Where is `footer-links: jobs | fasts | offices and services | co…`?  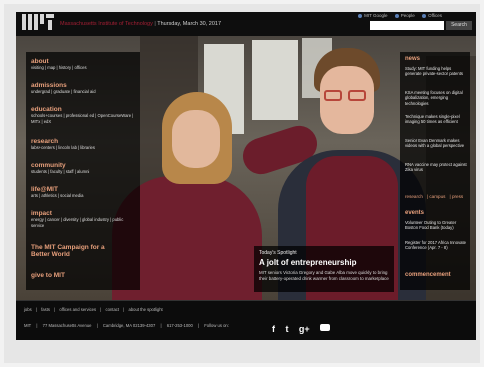
footer-links: jobs | fasts | offices and services | co… is located at coordinates (93, 309).